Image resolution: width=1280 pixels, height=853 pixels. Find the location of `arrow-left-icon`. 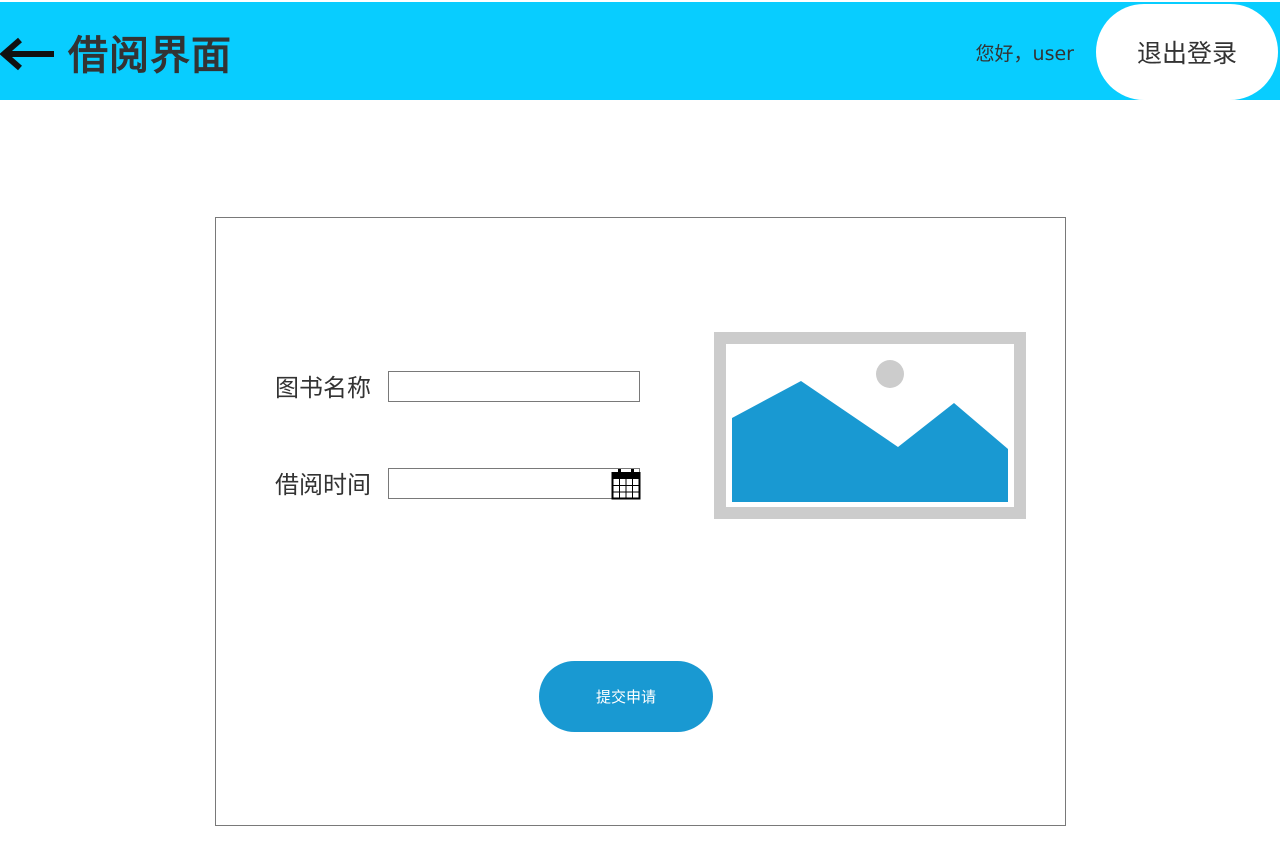

arrow-left-icon is located at coordinates (27, 54).